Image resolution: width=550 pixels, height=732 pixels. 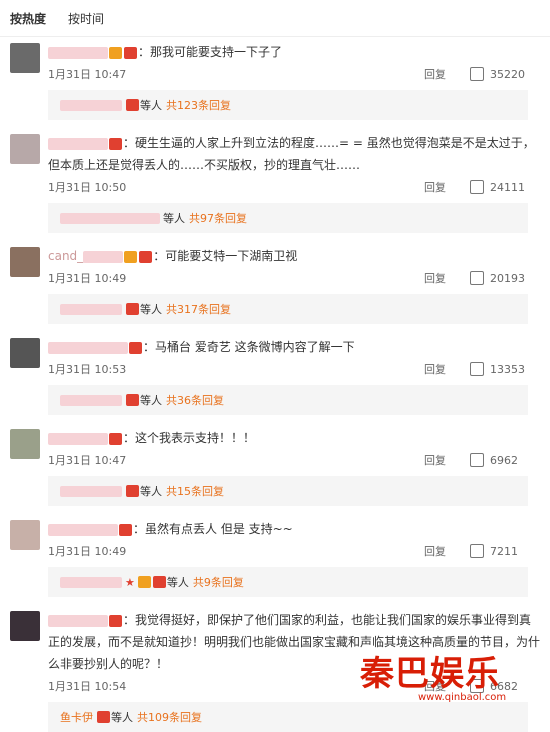 I want to click on comment-text: ：这个我表示支持！！！, so click(x=189, y=438).